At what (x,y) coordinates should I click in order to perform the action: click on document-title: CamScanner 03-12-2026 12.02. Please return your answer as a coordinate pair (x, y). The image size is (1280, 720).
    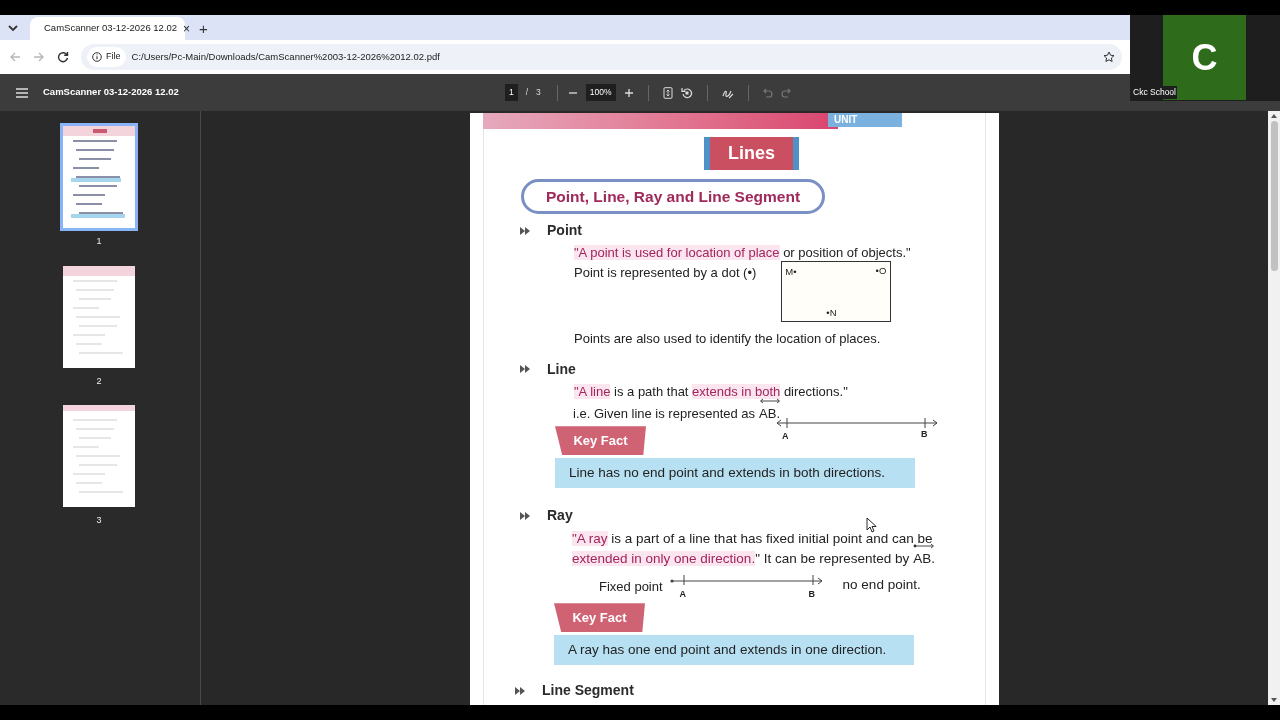
    Looking at the image, I should click on (111, 92).